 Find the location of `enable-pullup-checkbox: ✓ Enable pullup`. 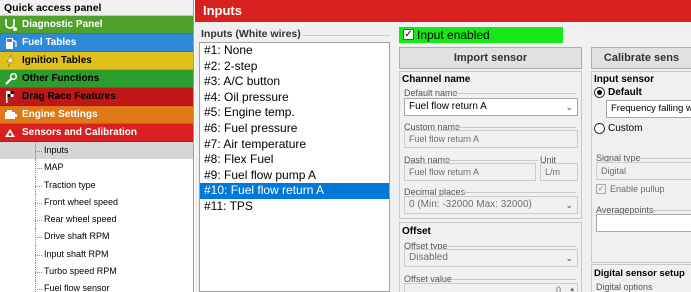

enable-pullup-checkbox: ✓ Enable pullup is located at coordinates (630, 189).